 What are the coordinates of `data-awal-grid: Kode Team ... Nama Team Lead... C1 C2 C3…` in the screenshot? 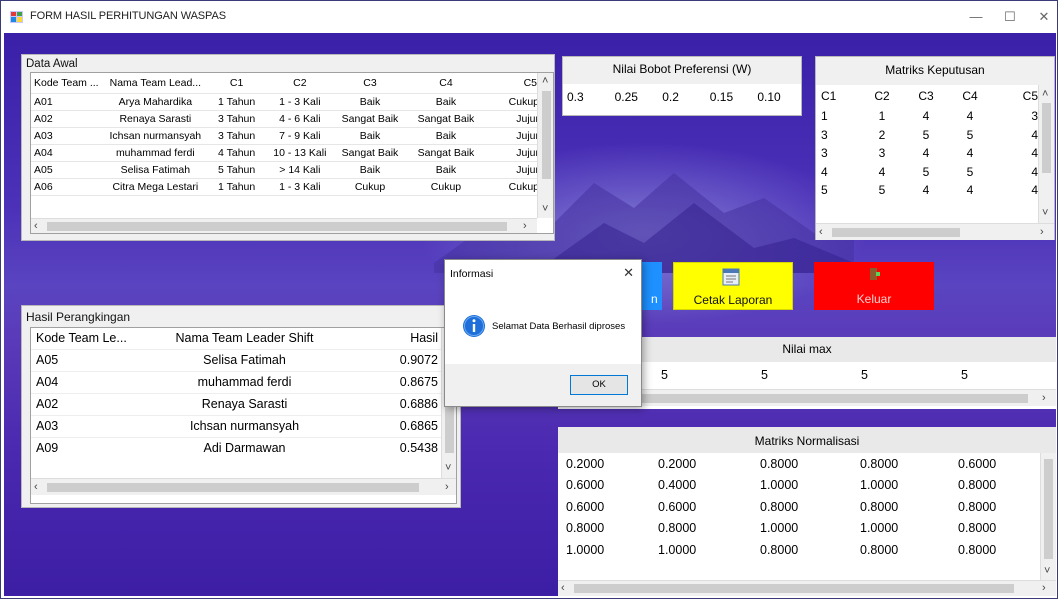 It's located at (292, 153).